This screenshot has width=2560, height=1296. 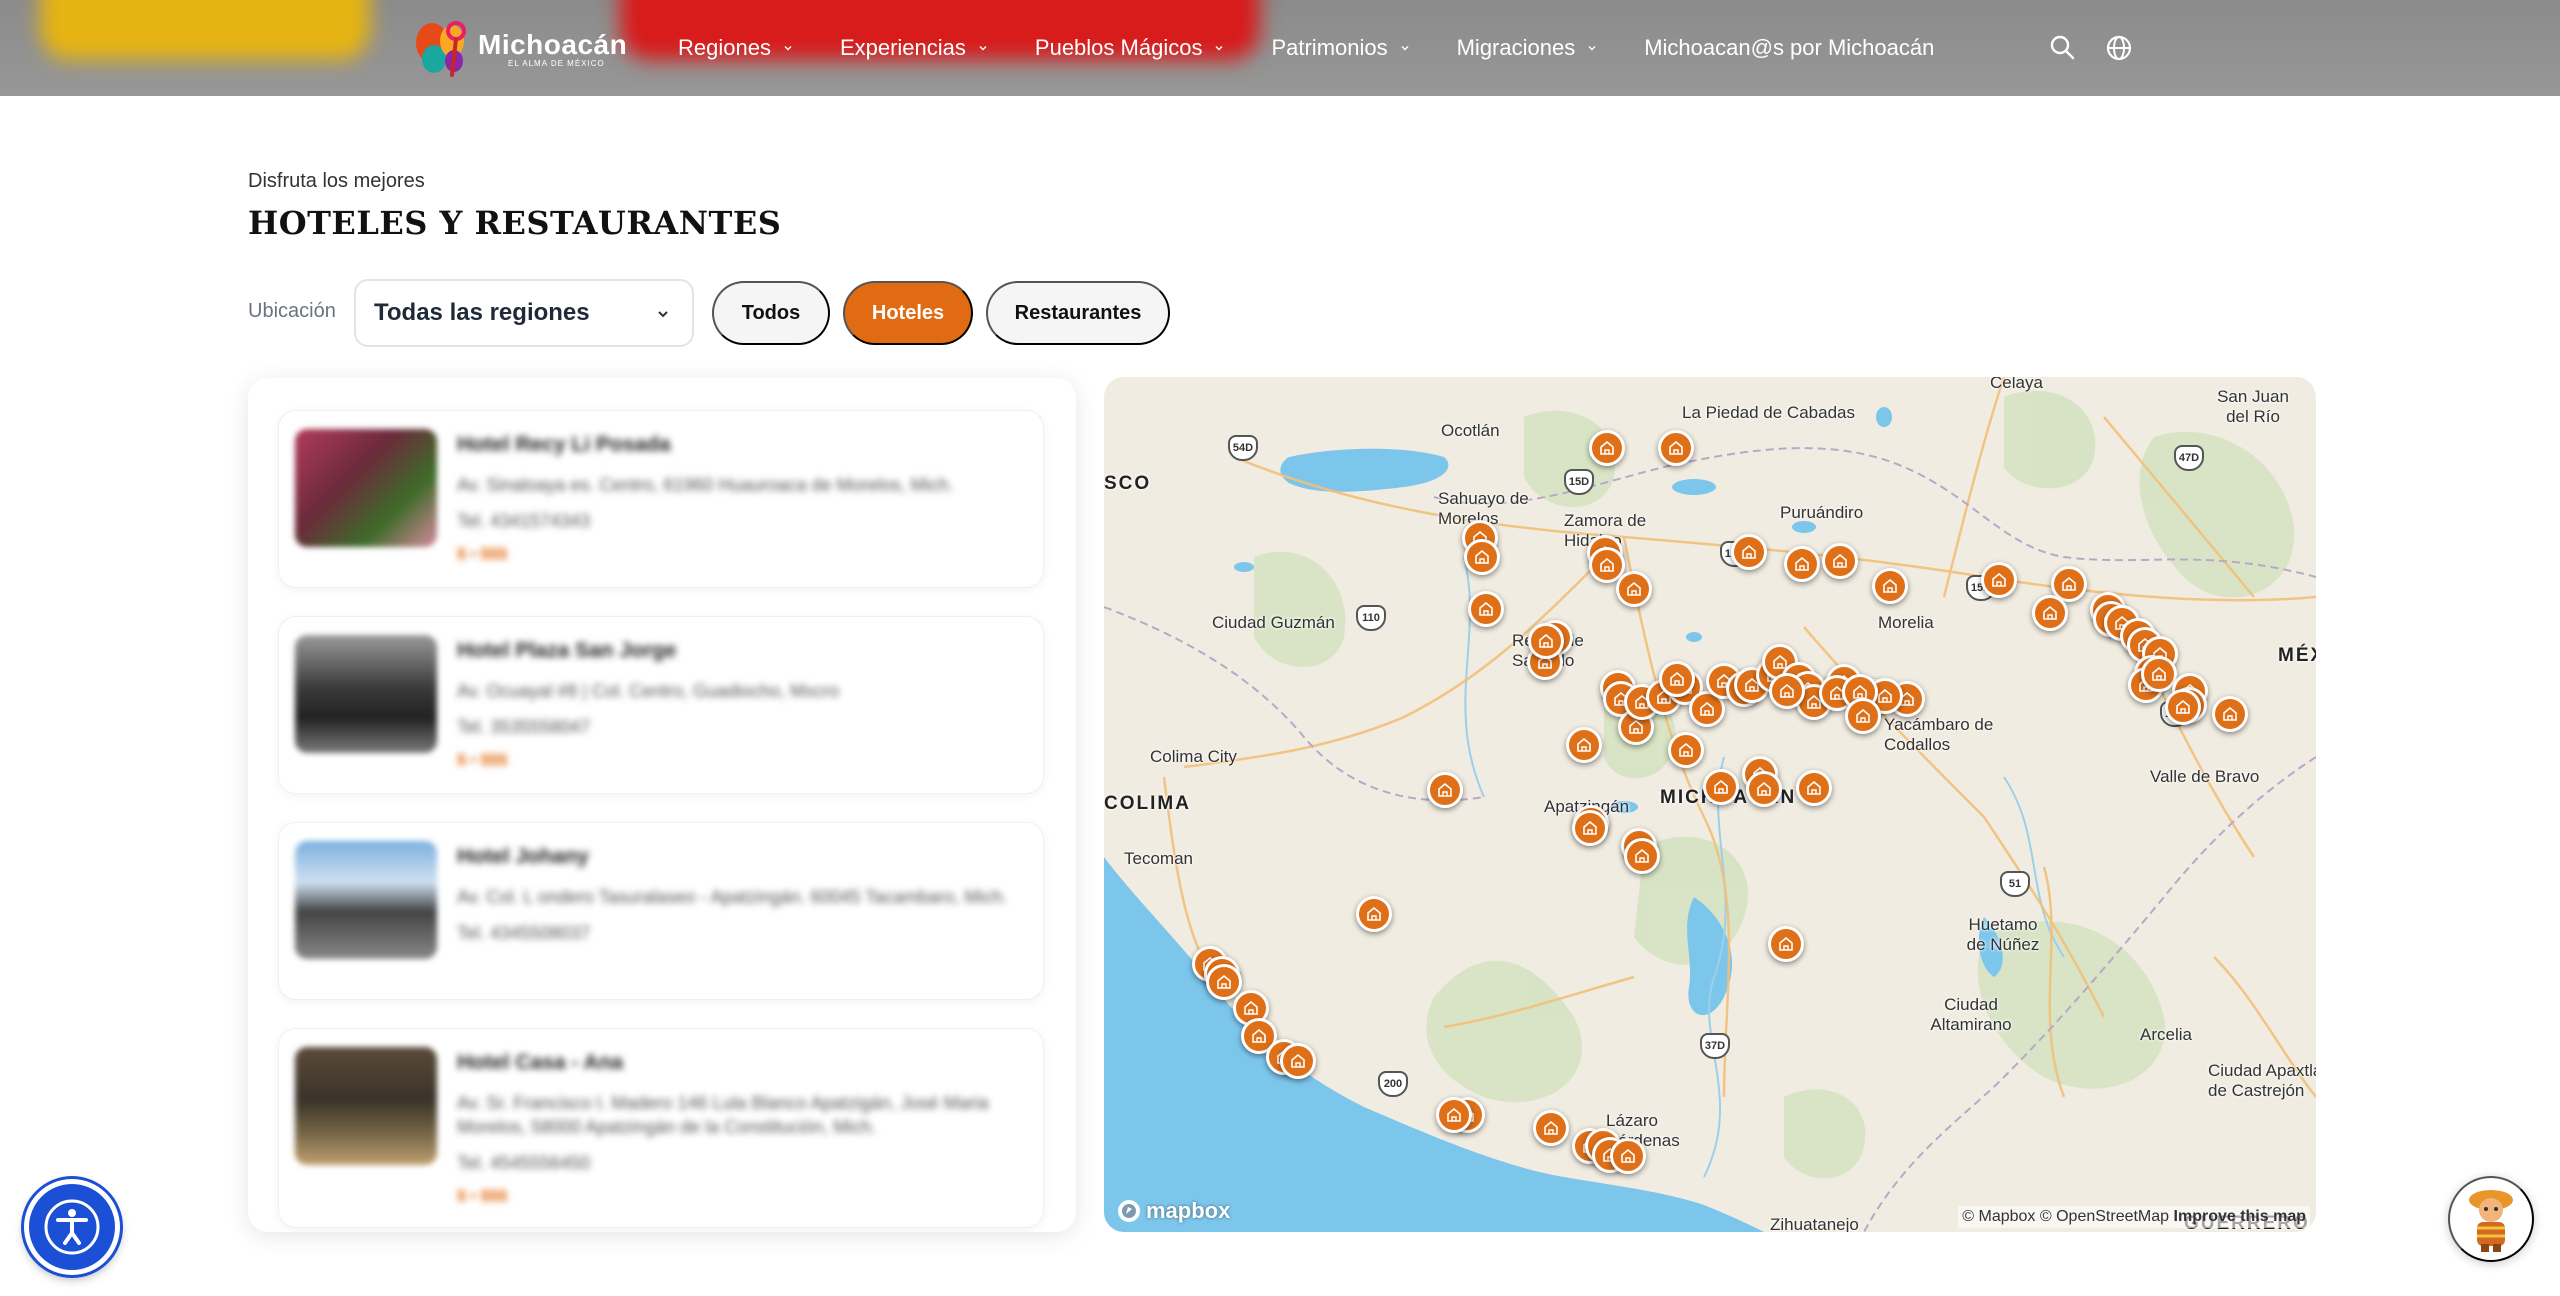 I want to click on listing-phone: Tel. 3535558047, so click(x=524, y=727).